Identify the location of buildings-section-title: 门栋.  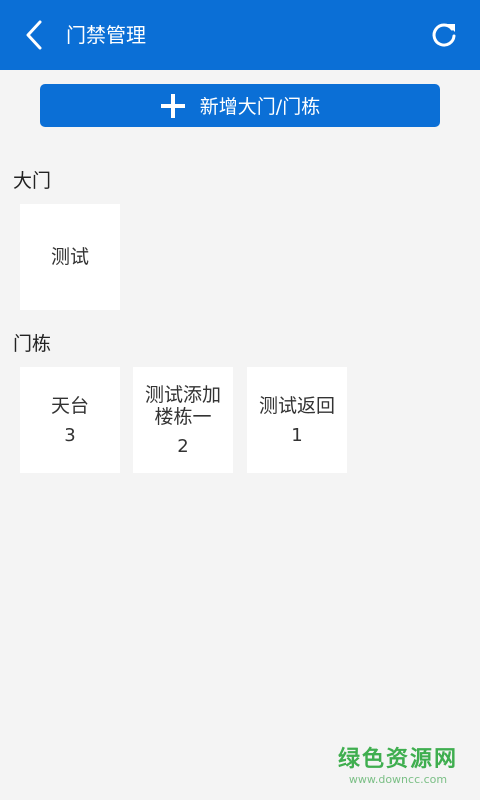
(32, 344).